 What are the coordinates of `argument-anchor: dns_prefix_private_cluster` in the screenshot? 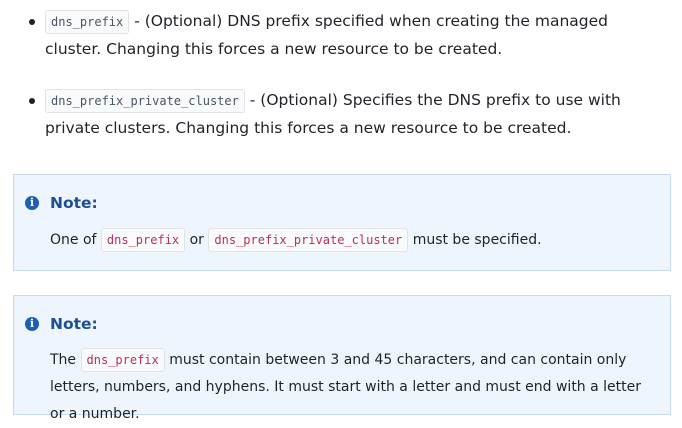 It's located at (145, 101).